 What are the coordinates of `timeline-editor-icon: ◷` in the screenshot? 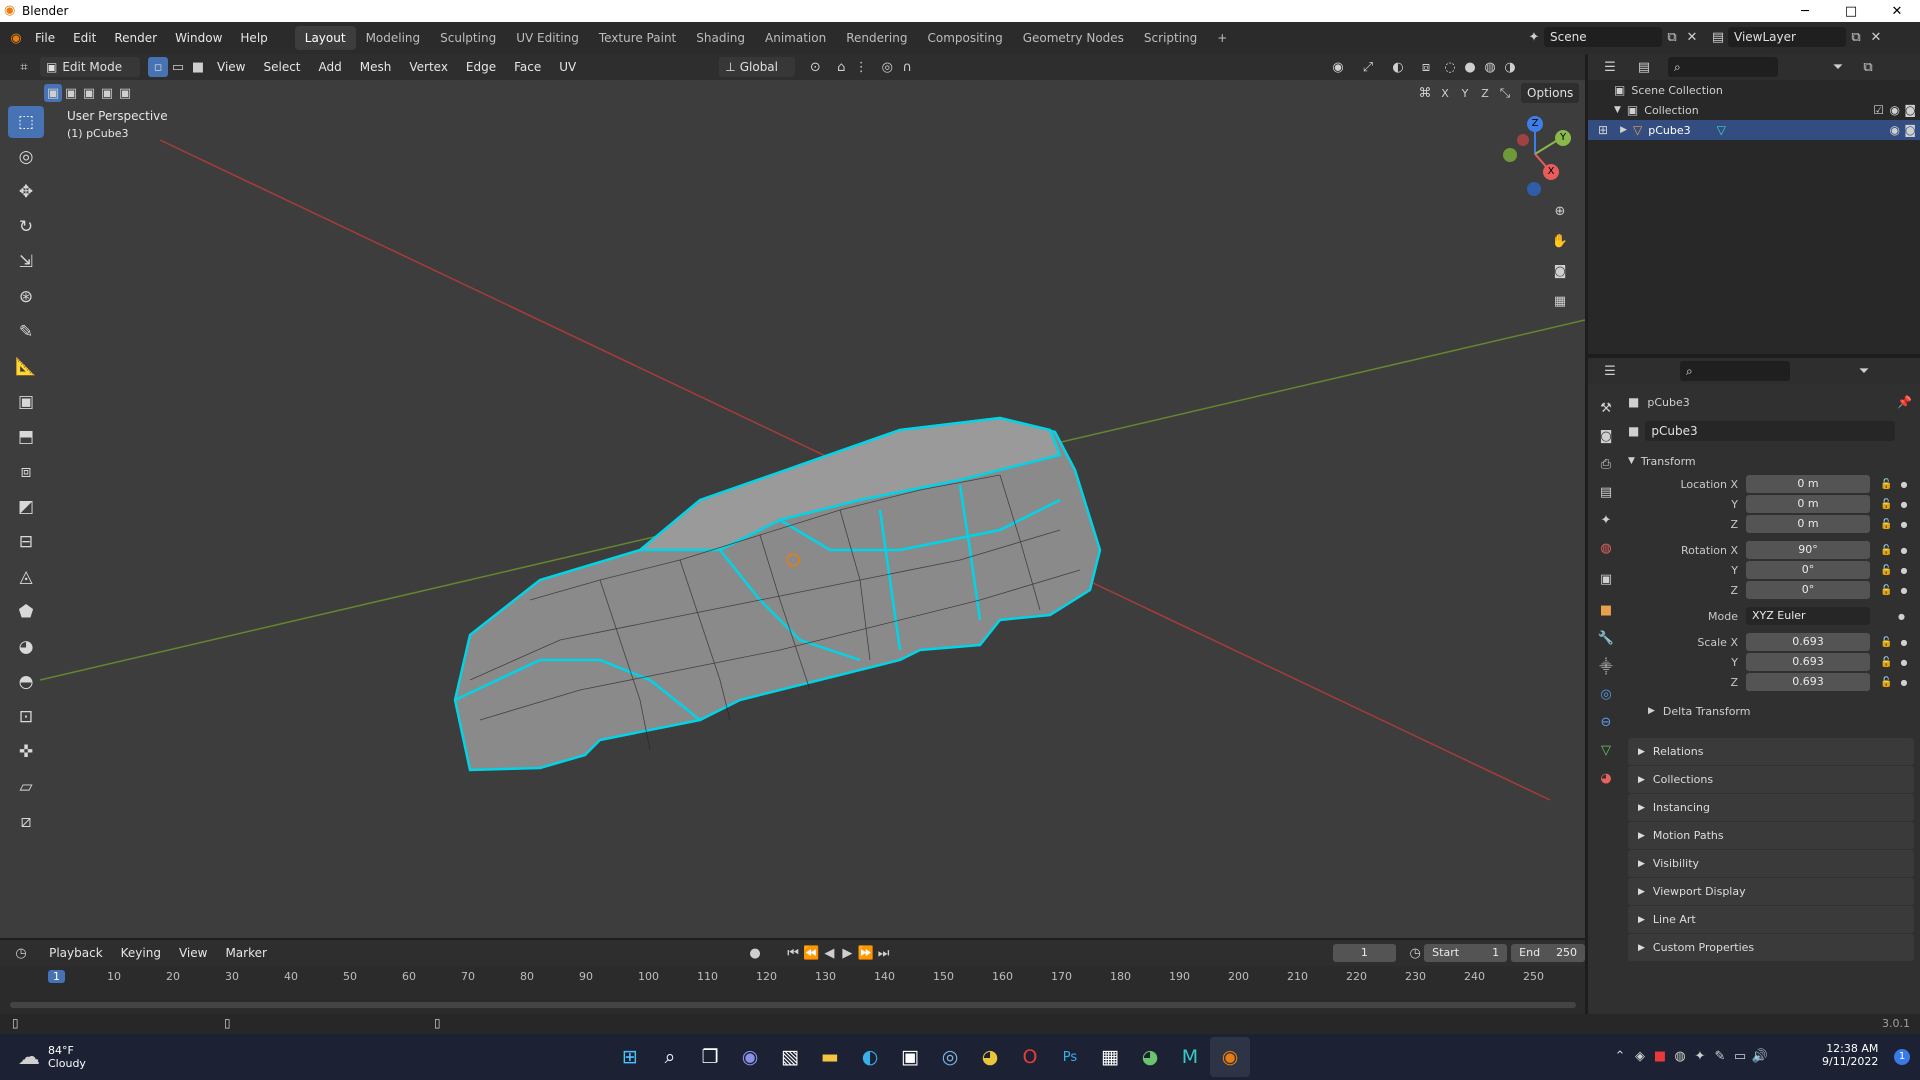 It's located at (21, 953).